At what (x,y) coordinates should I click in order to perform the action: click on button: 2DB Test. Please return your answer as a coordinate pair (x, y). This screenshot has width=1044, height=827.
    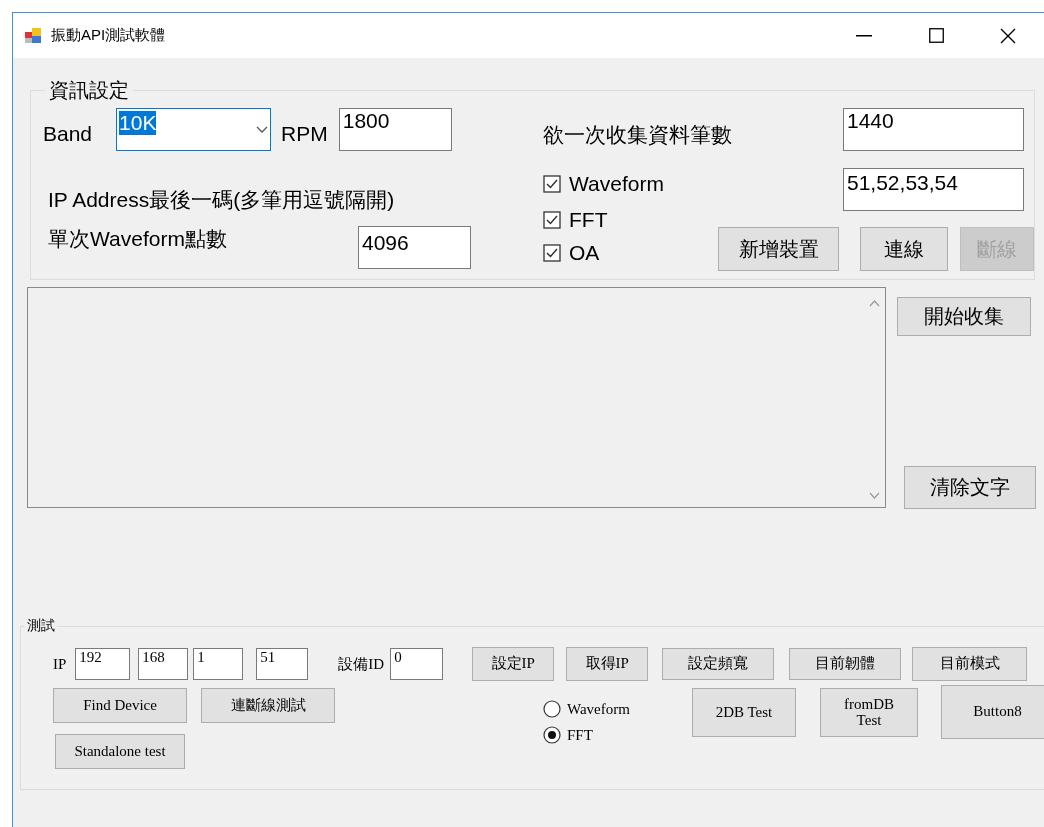
    Looking at the image, I should click on (744, 712).